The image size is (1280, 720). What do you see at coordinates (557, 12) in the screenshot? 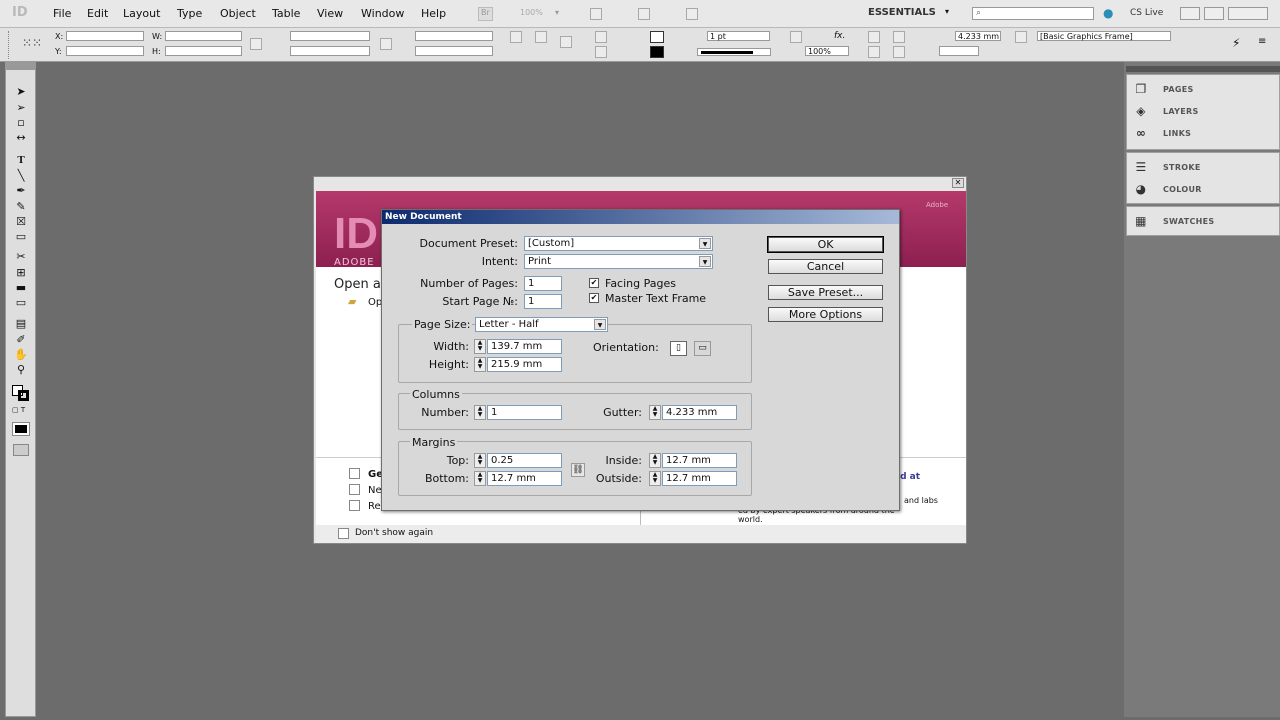
I see `zoom-dropdown-icon: ▾` at bounding box center [557, 12].